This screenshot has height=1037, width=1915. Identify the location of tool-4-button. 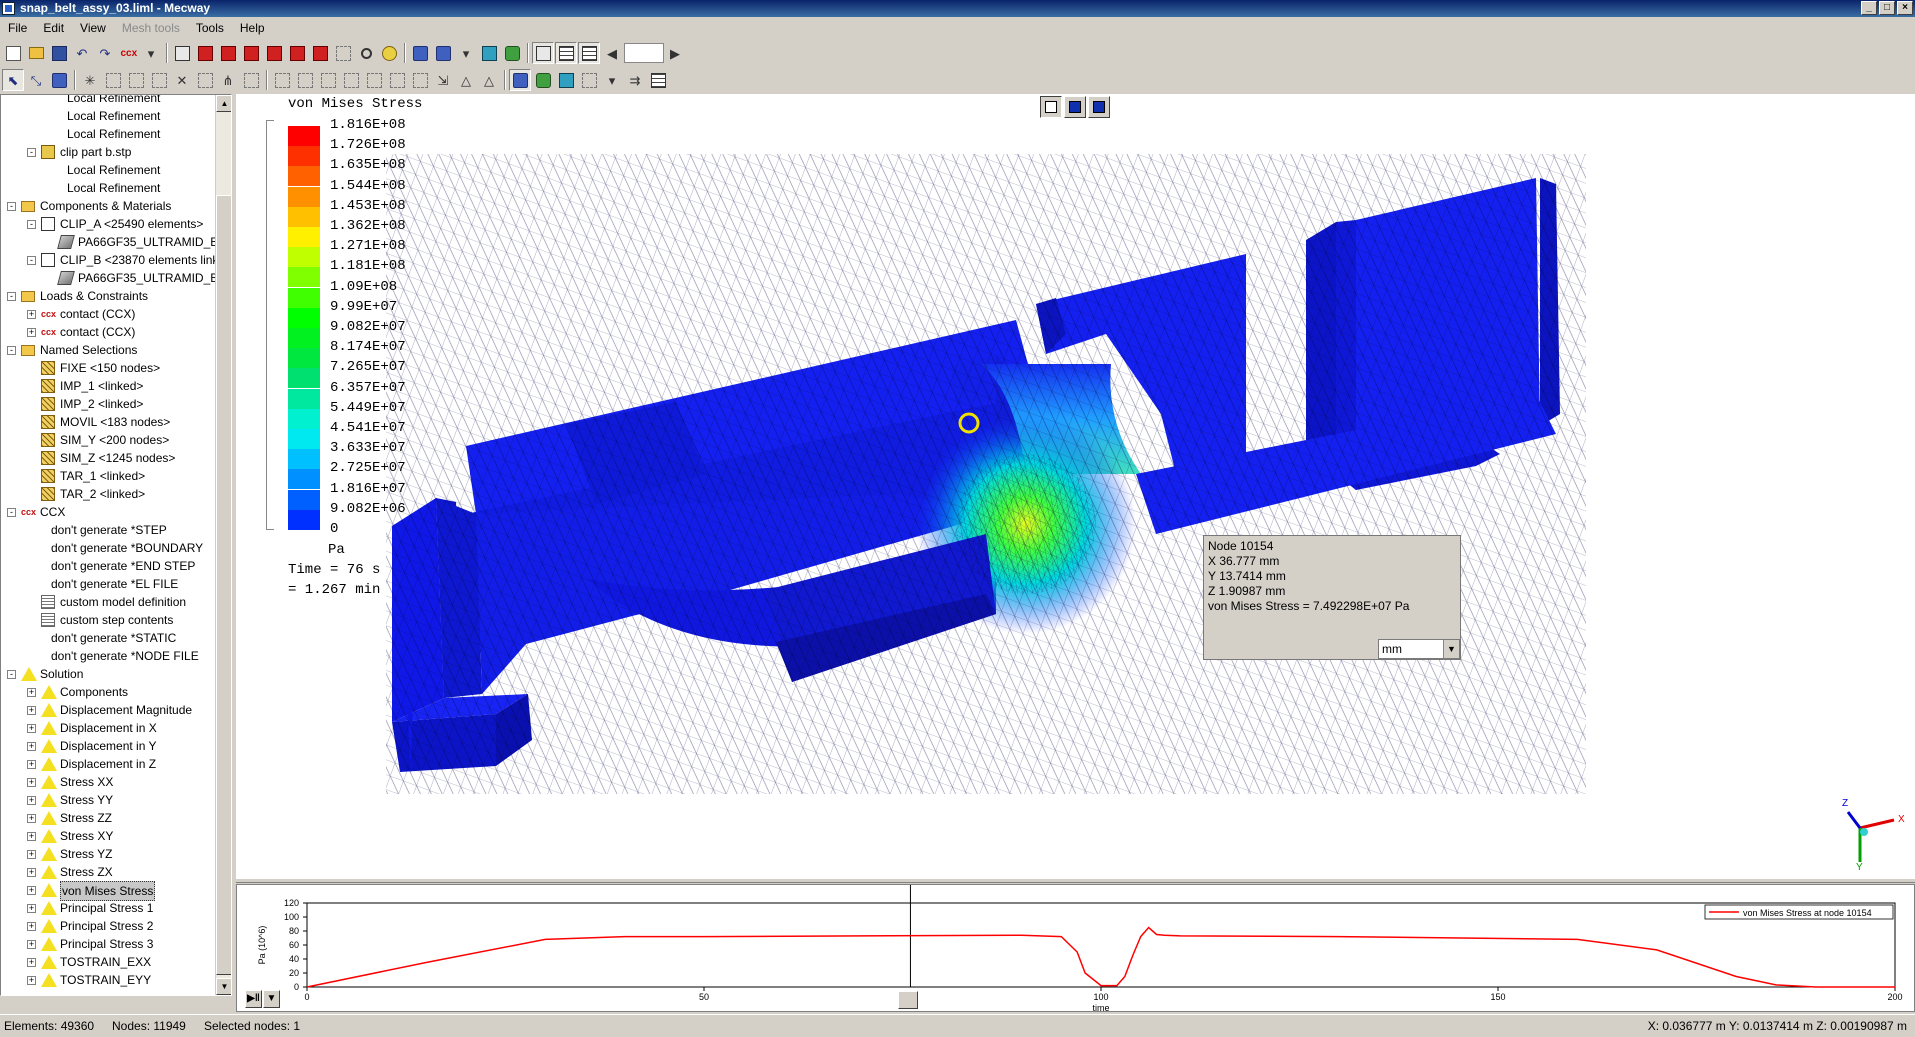
(159, 80).